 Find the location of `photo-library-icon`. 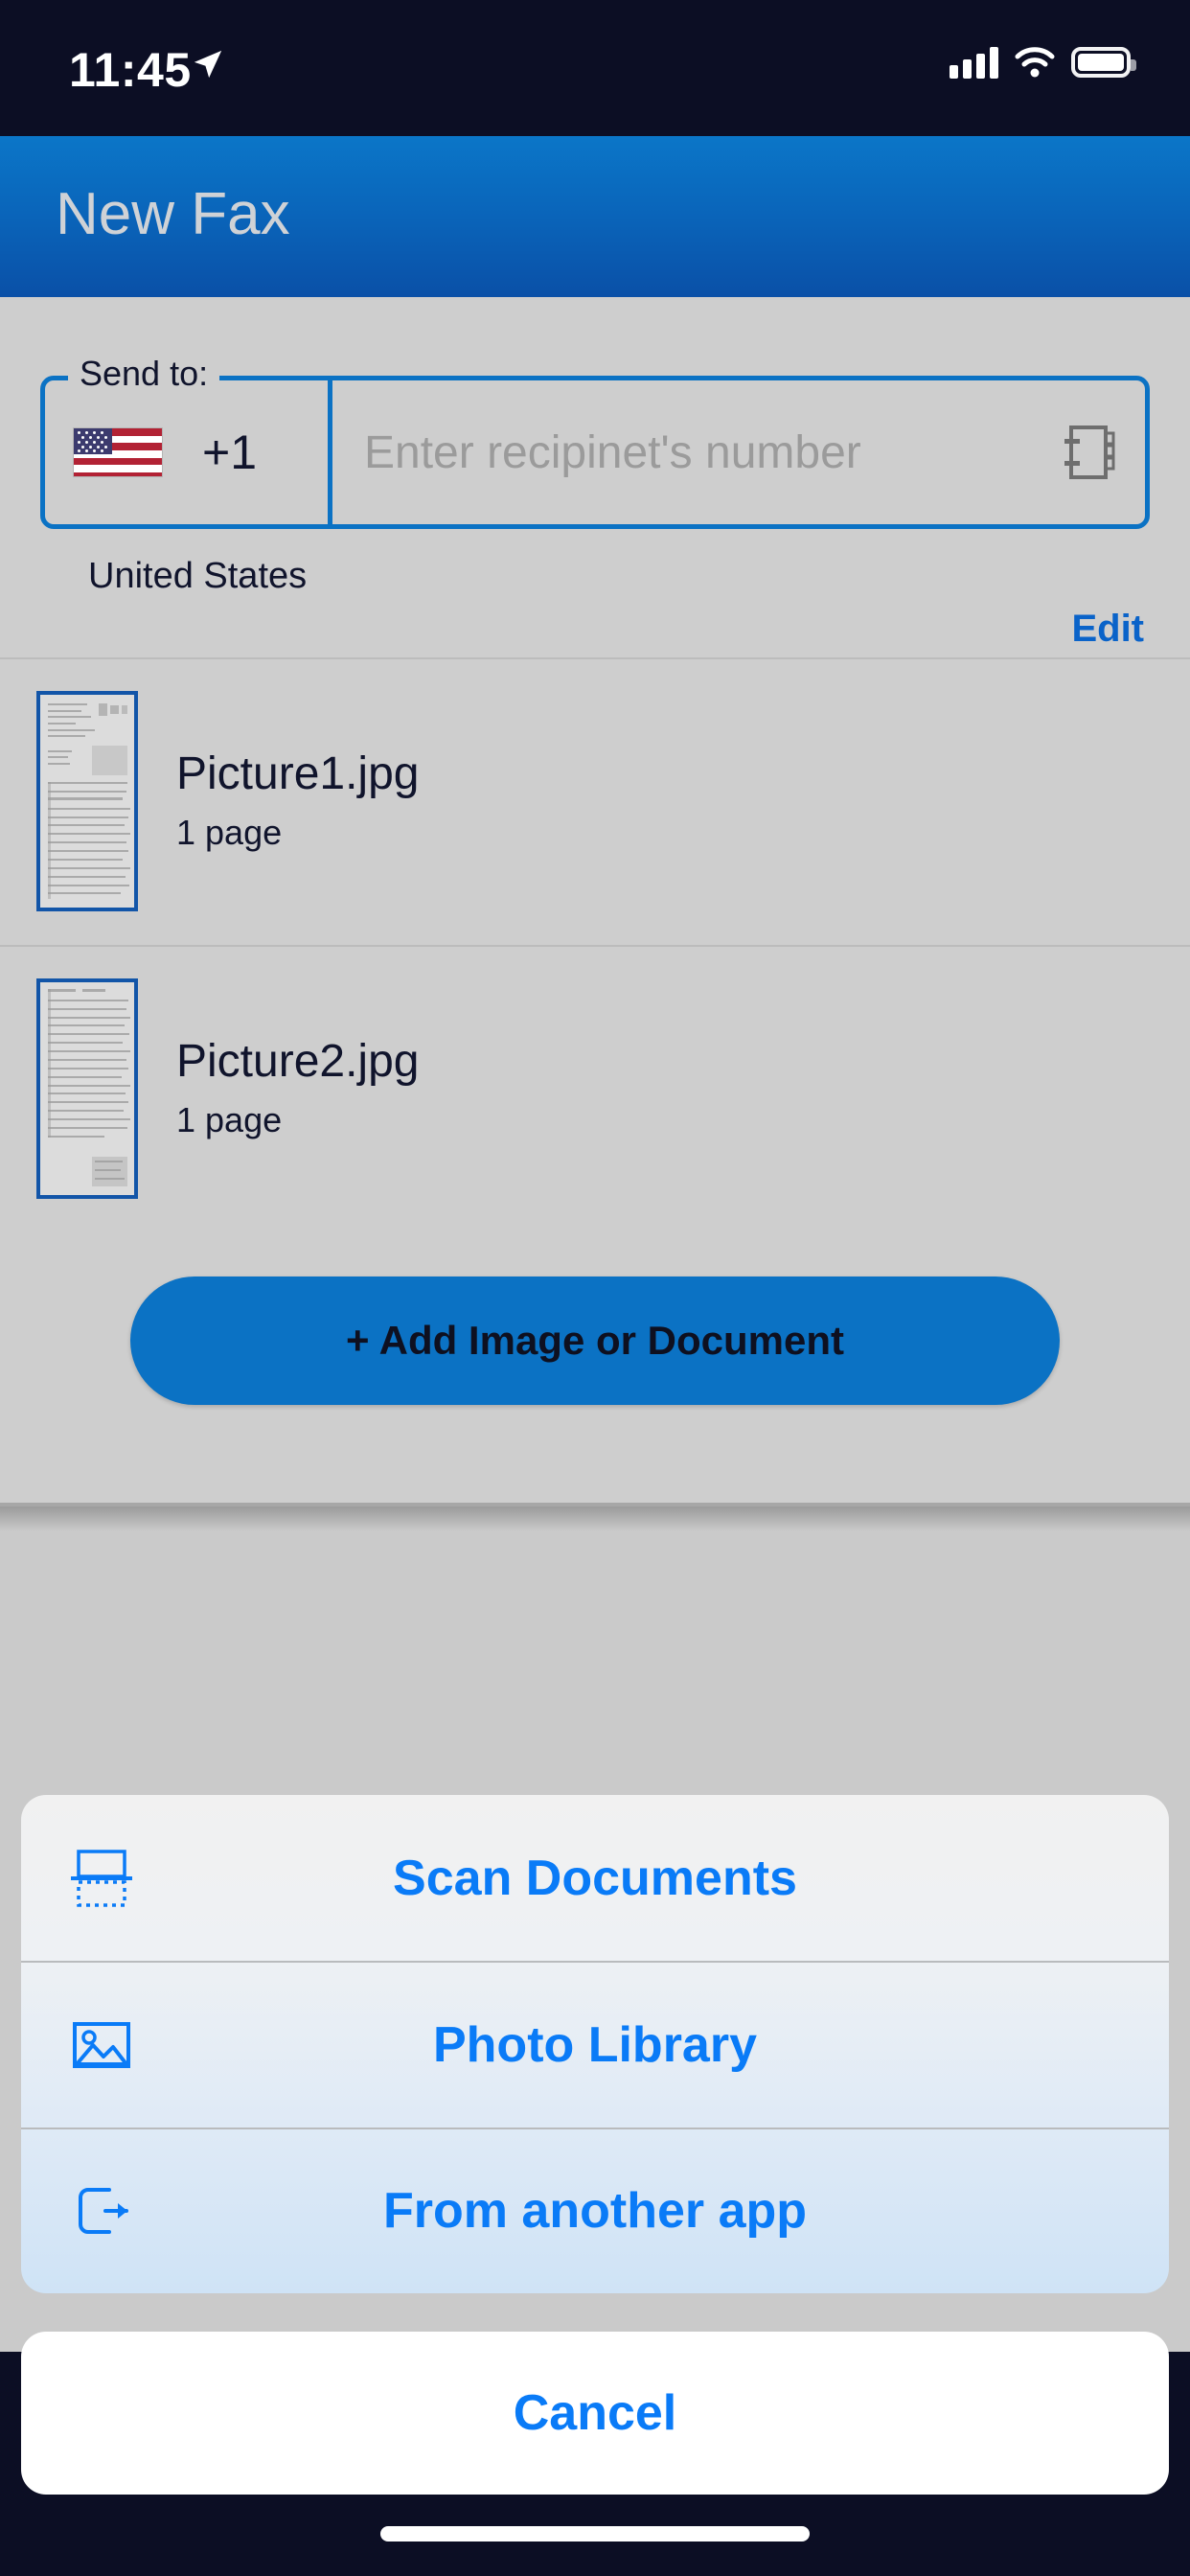

photo-library-icon is located at coordinates (101, 2044).